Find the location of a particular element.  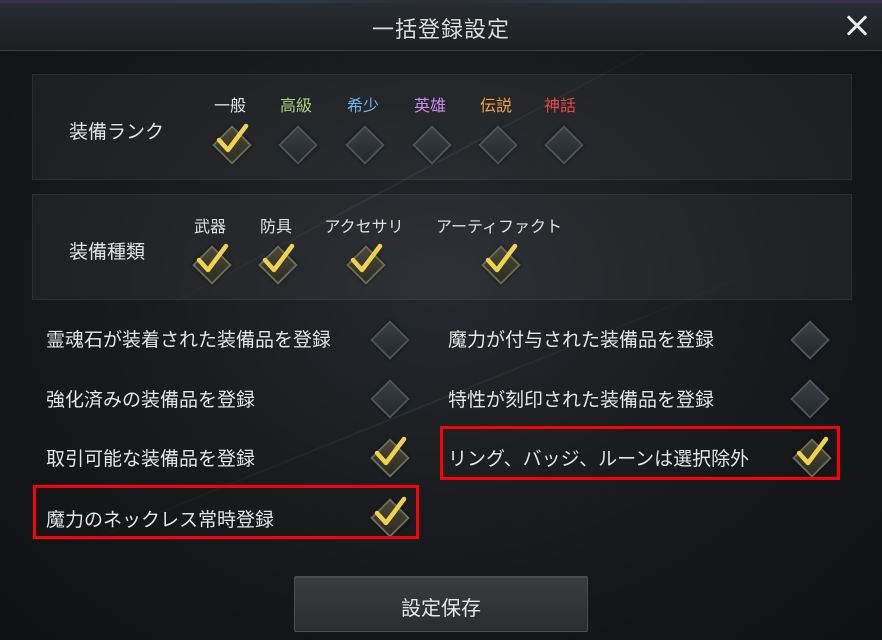

equipment-type-label: 装備種類 is located at coordinates (107, 252).